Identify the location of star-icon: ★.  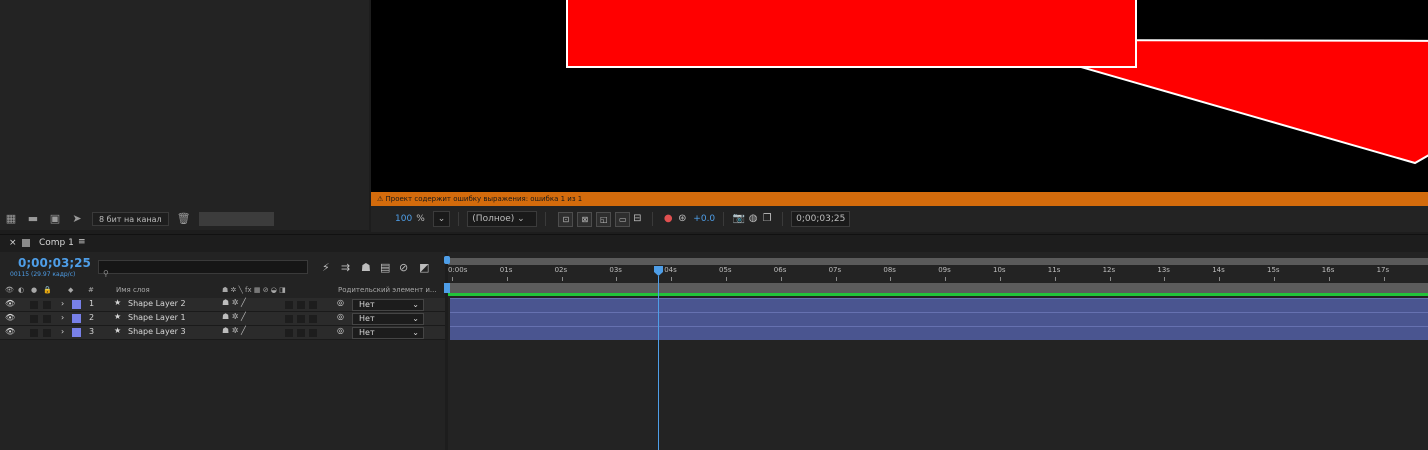
(118, 302).